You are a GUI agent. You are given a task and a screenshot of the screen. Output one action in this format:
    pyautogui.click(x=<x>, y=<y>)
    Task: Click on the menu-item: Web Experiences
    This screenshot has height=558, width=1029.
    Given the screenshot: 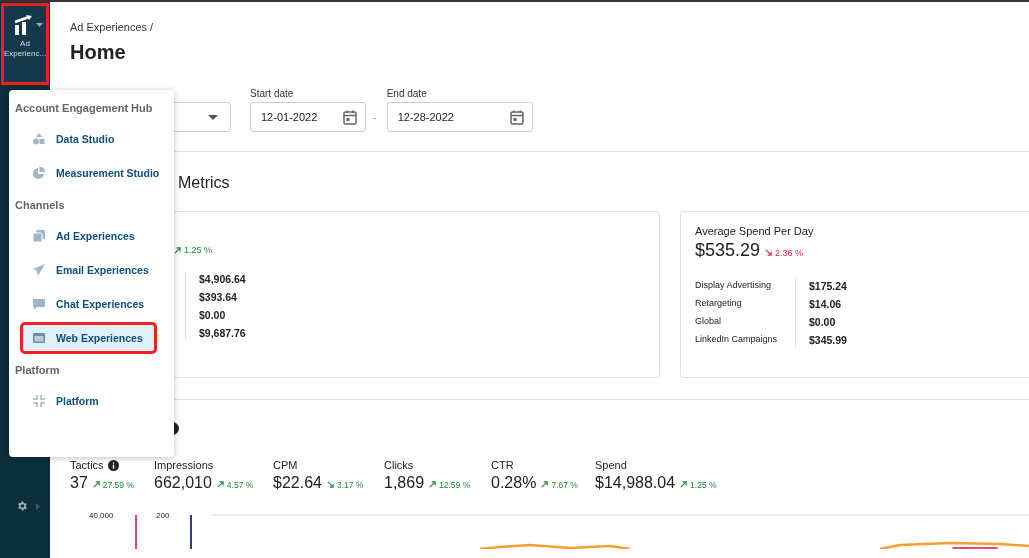 What is the action you would take?
    pyautogui.click(x=88, y=338)
    